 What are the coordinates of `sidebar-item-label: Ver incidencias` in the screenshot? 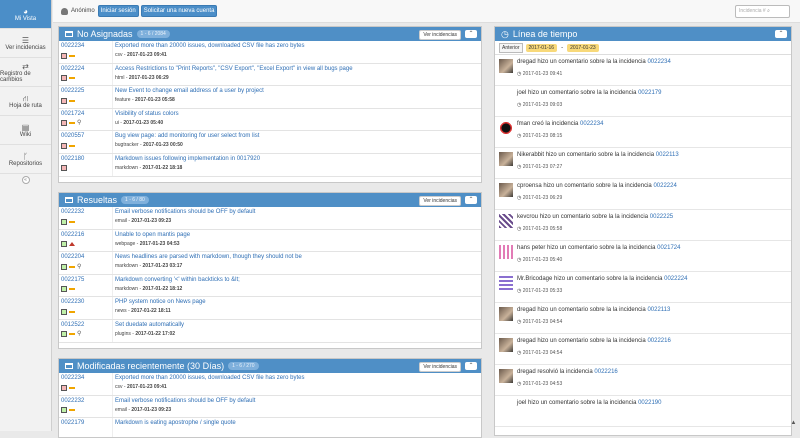 It's located at (25, 48).